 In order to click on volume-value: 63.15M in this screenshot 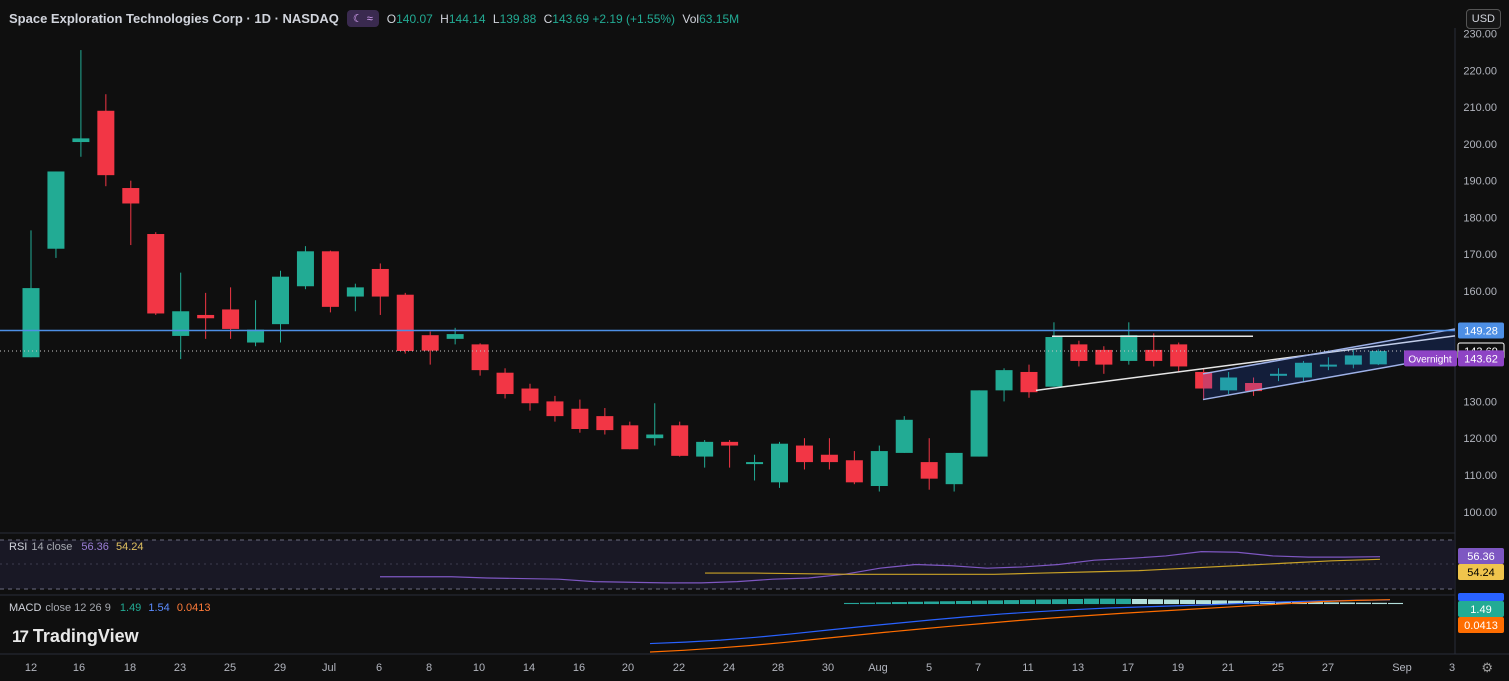, I will do `click(719, 18)`.